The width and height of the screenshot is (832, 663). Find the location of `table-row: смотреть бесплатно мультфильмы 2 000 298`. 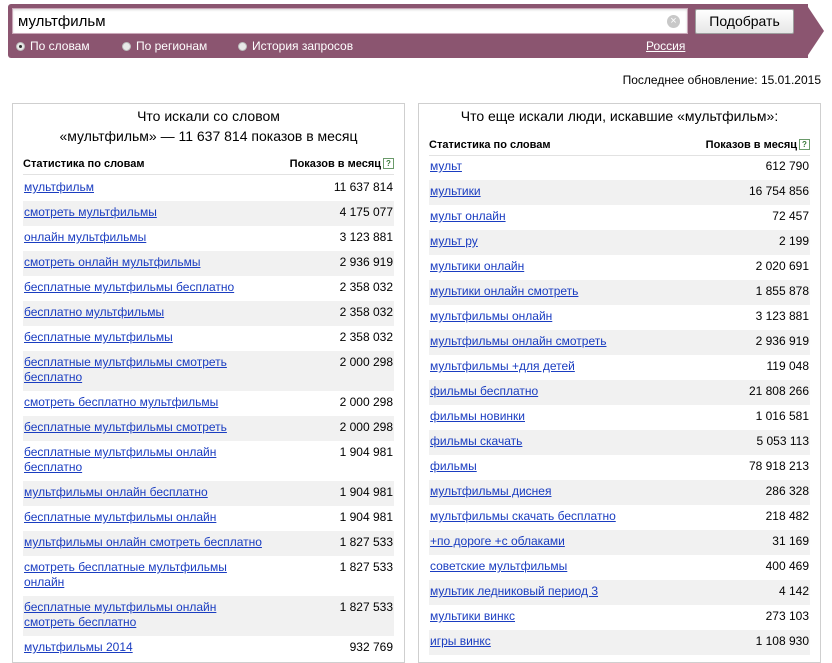

table-row: смотреть бесплатно мультфильмы 2 000 298 is located at coordinates (208, 403).